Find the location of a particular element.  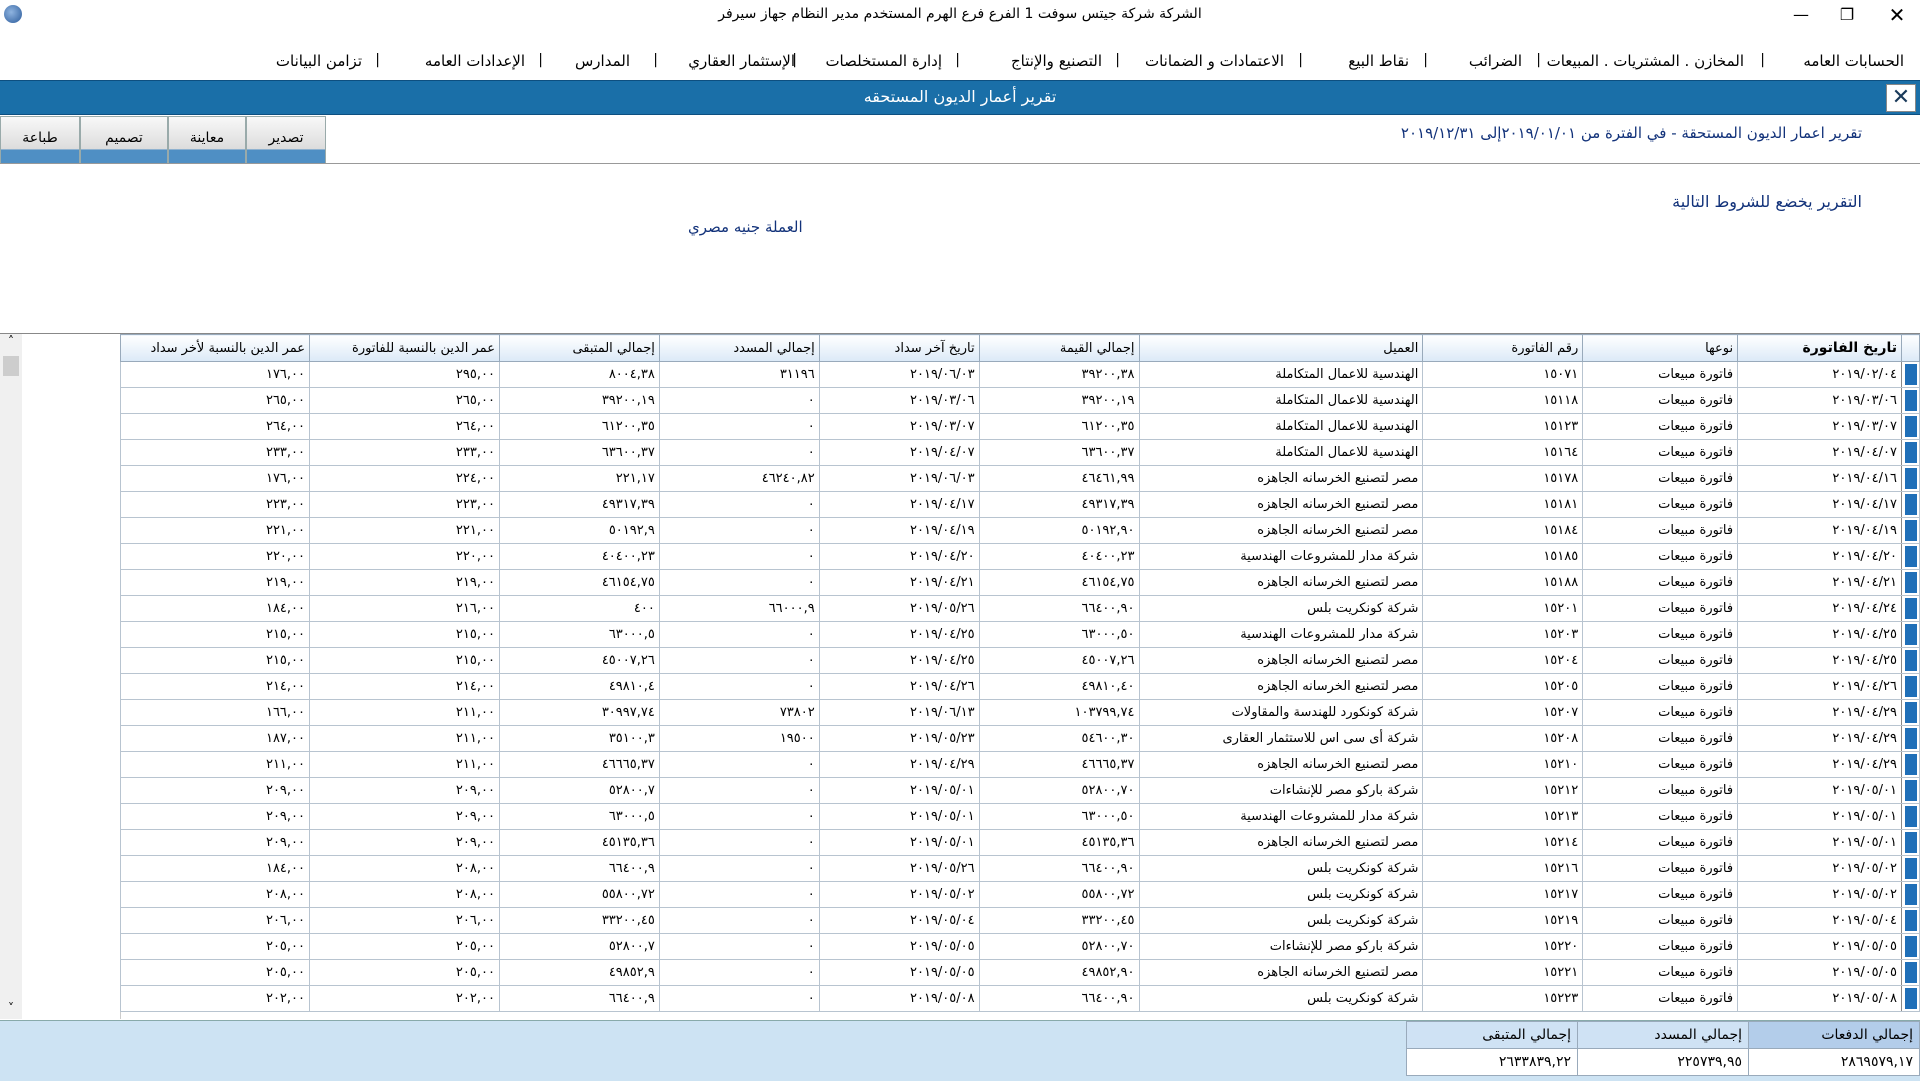

invoice-date-cell: ٢٠١٩/٠٤/٢١ is located at coordinates (1820, 582).